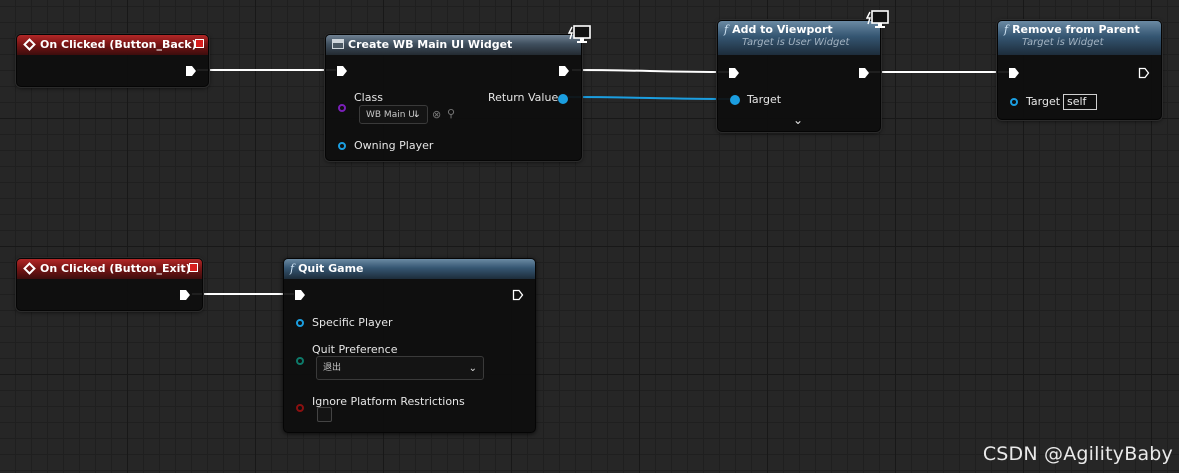 This screenshot has width=1179, height=473. What do you see at coordinates (355, 349) in the screenshot?
I see `quit-preference-label: Quit Preference` at bounding box center [355, 349].